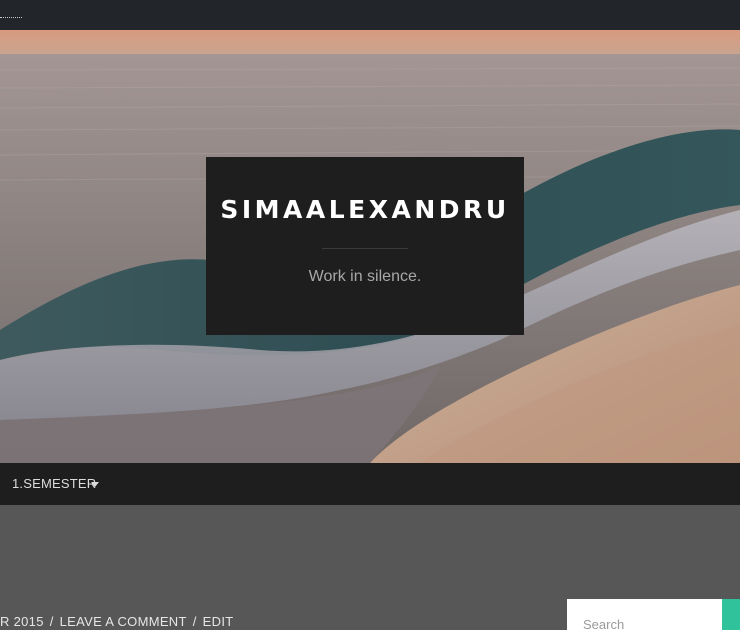  Describe the element at coordinates (370, 15) in the screenshot. I see `top-admin-bar` at that location.